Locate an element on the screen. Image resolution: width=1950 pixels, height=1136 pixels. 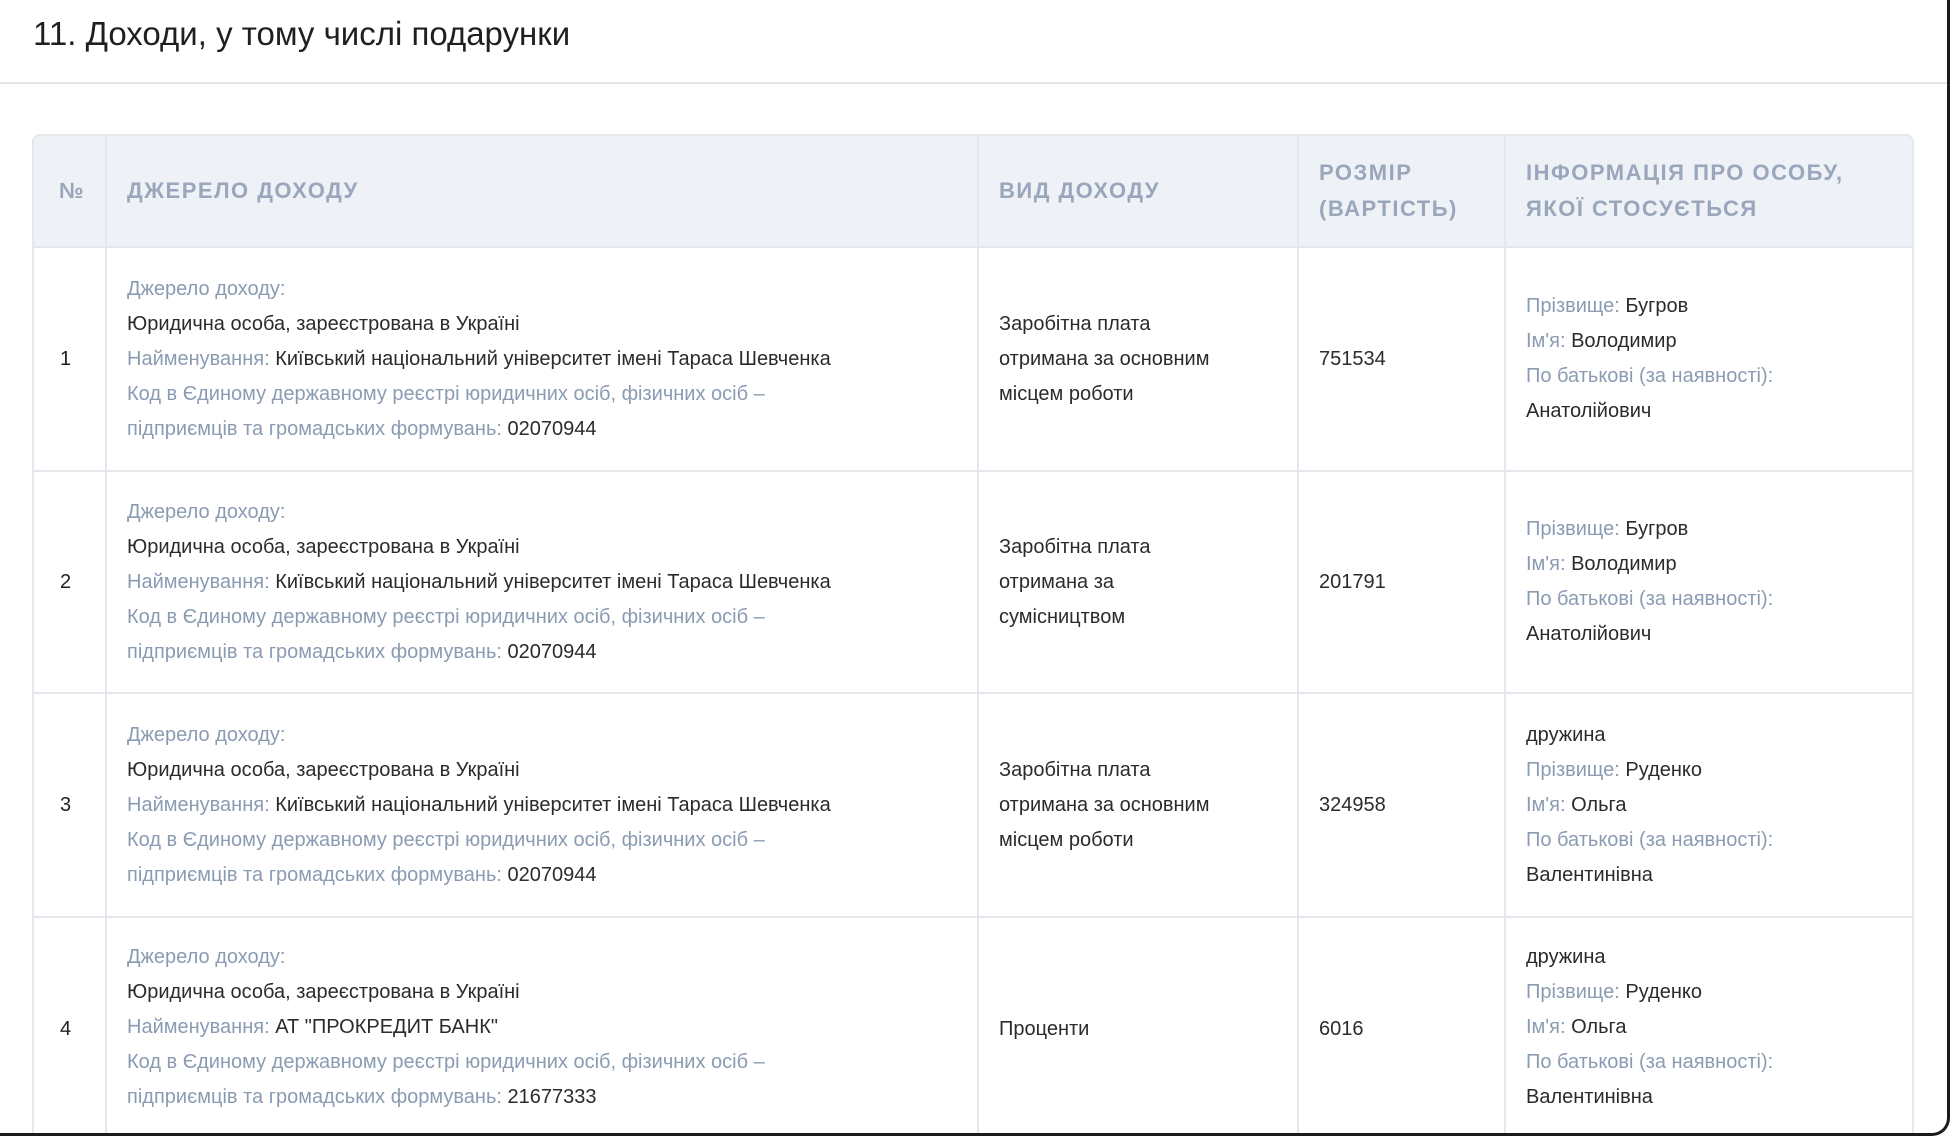
row-number: 2 is located at coordinates (70, 581).